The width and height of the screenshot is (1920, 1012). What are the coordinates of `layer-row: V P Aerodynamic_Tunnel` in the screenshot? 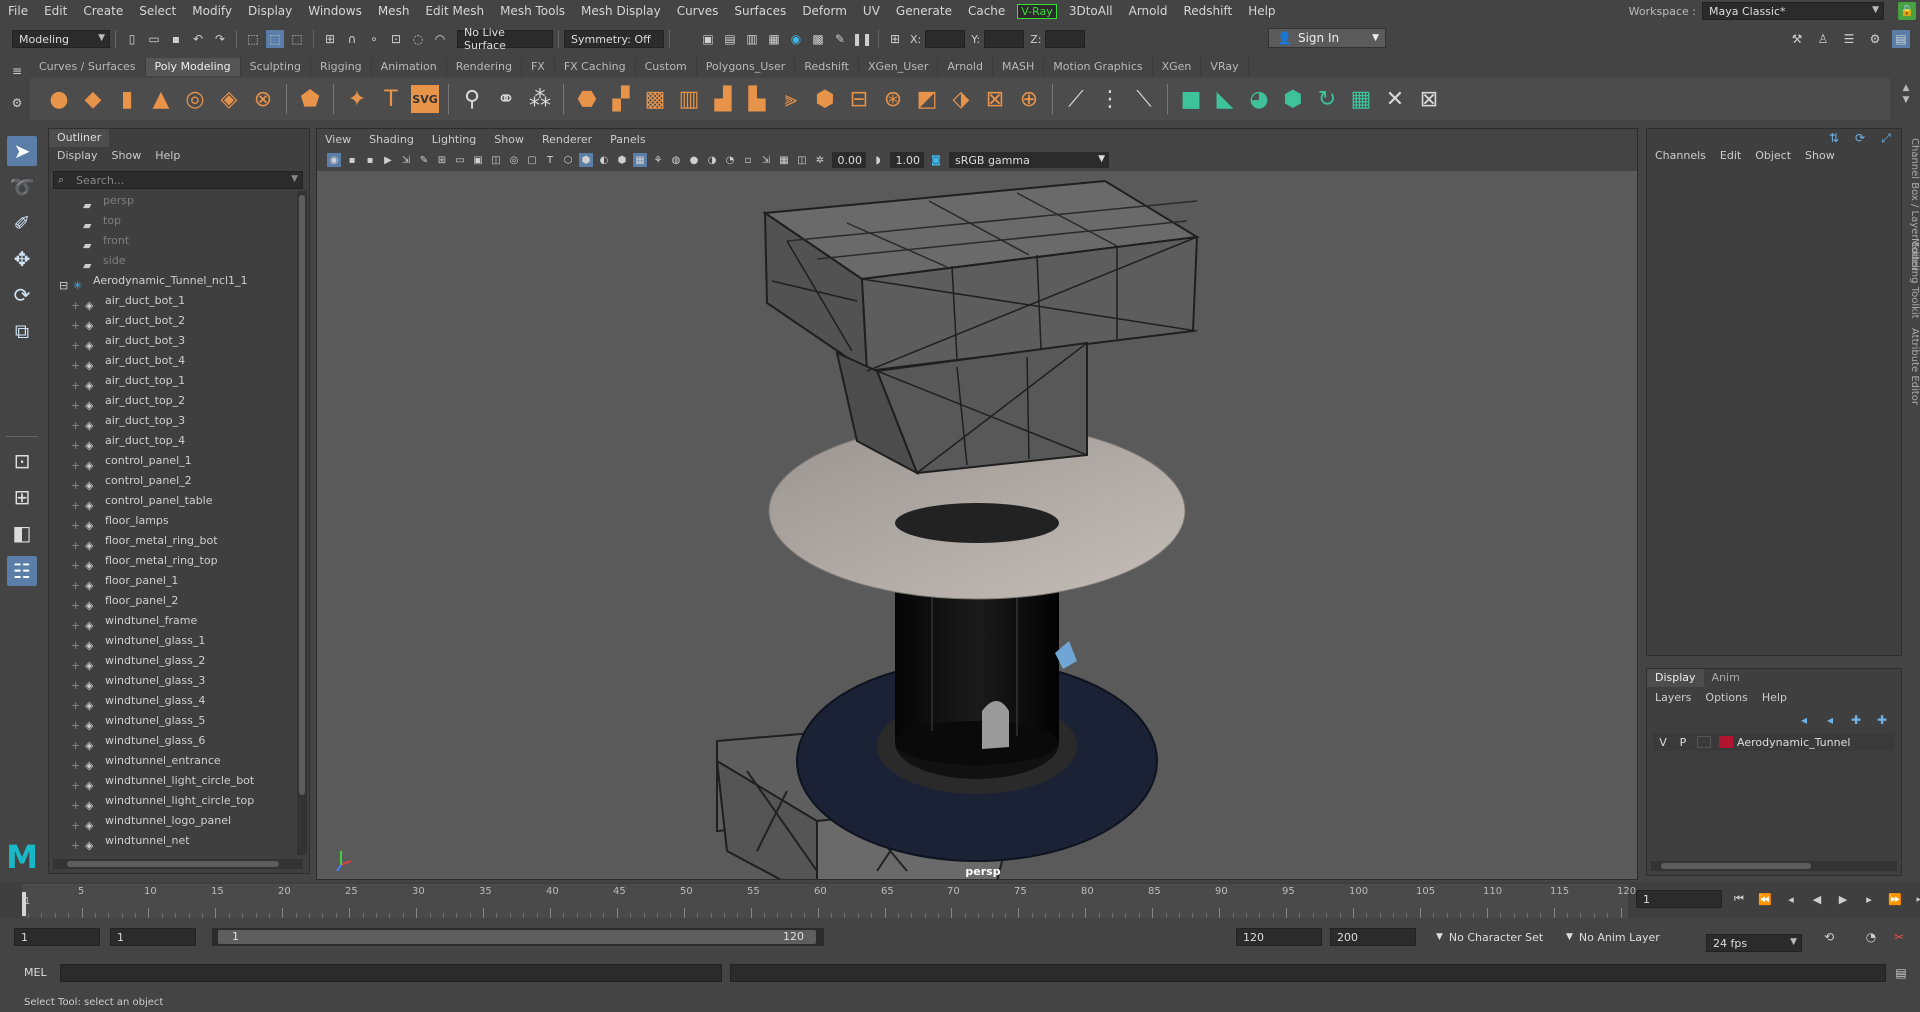 It's located at (1774, 742).